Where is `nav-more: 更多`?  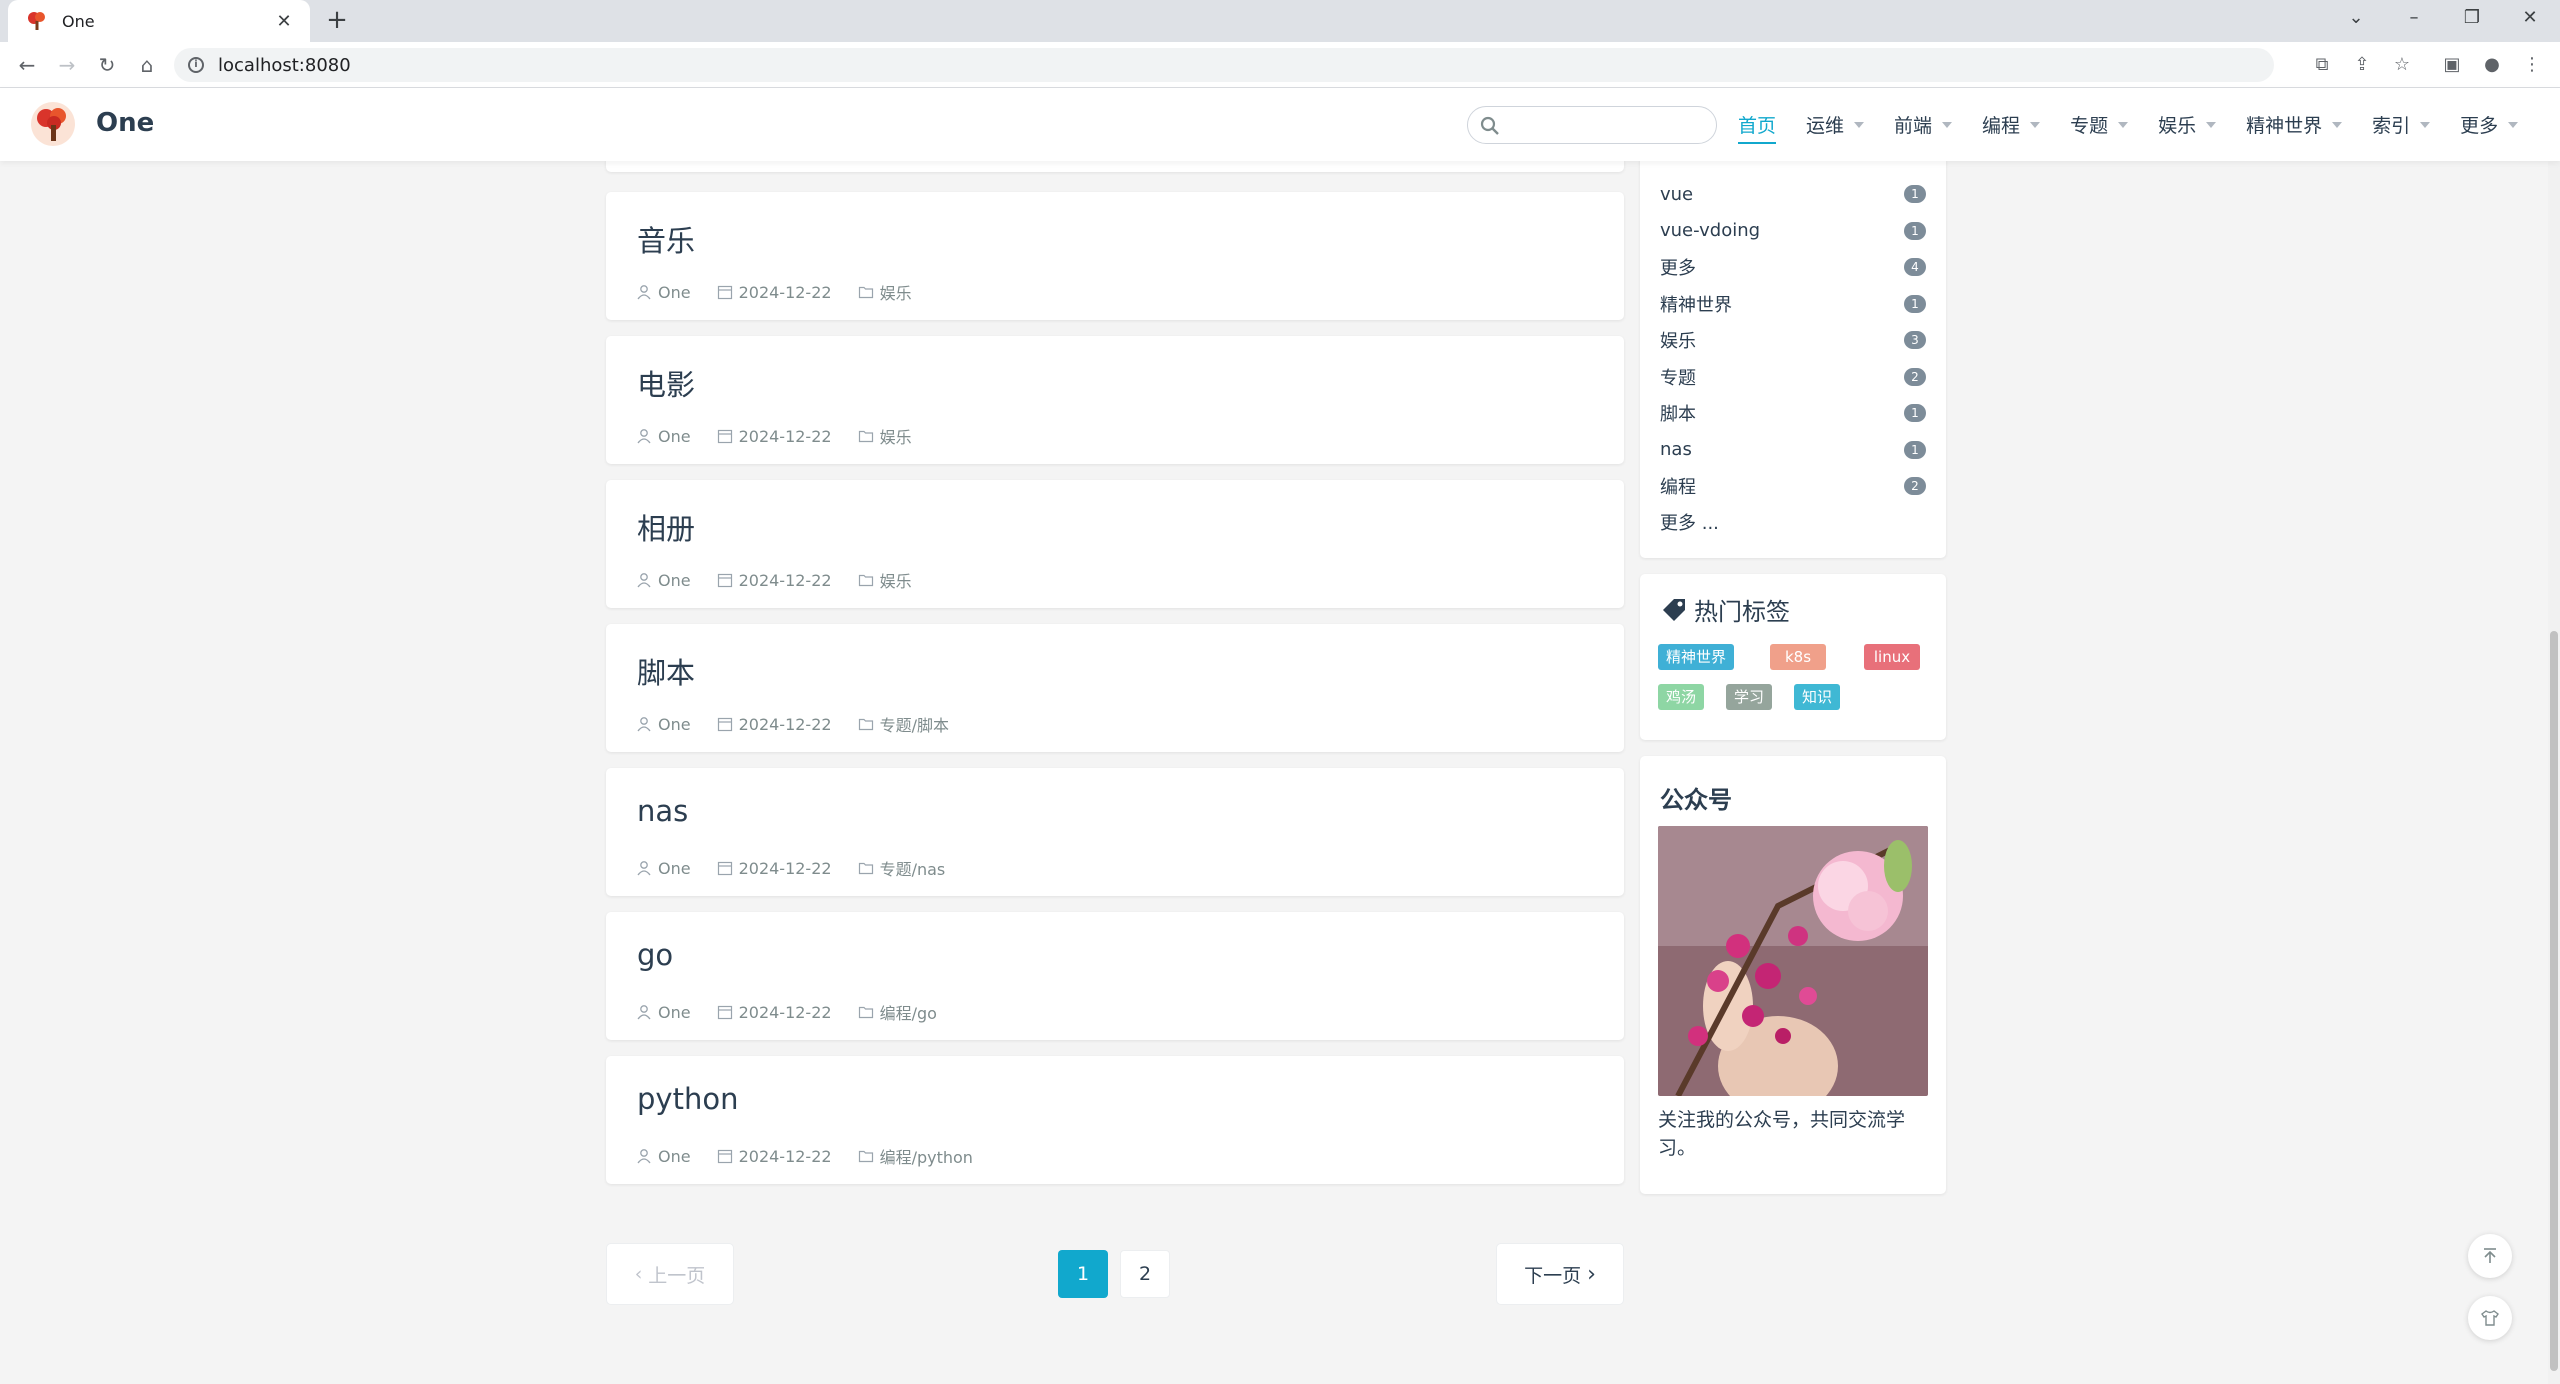 nav-more: 更多 is located at coordinates (2489, 124).